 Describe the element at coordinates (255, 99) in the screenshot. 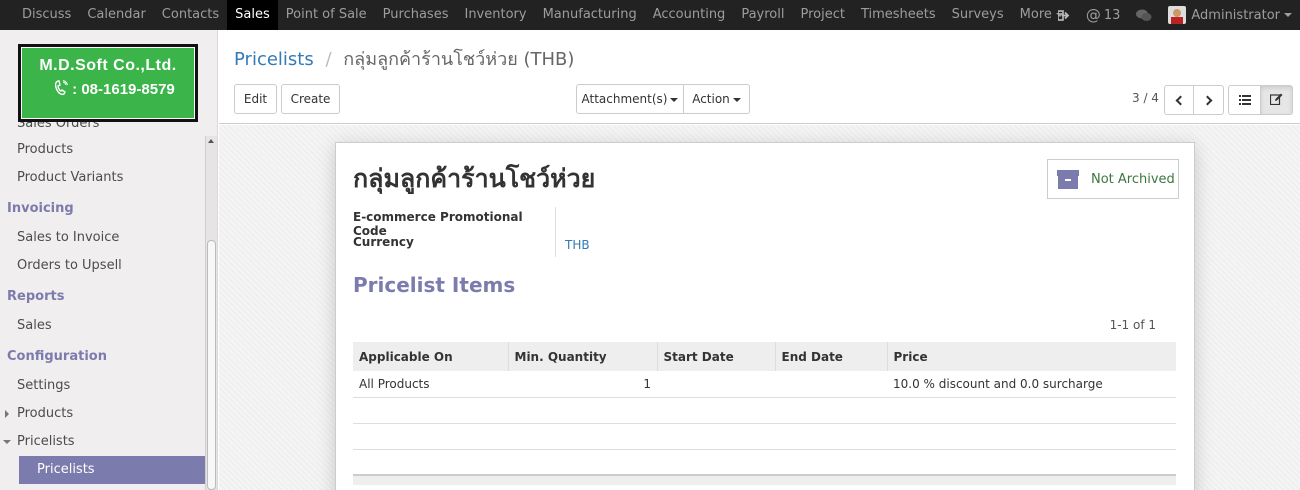

I see `edit-button: Edit` at that location.